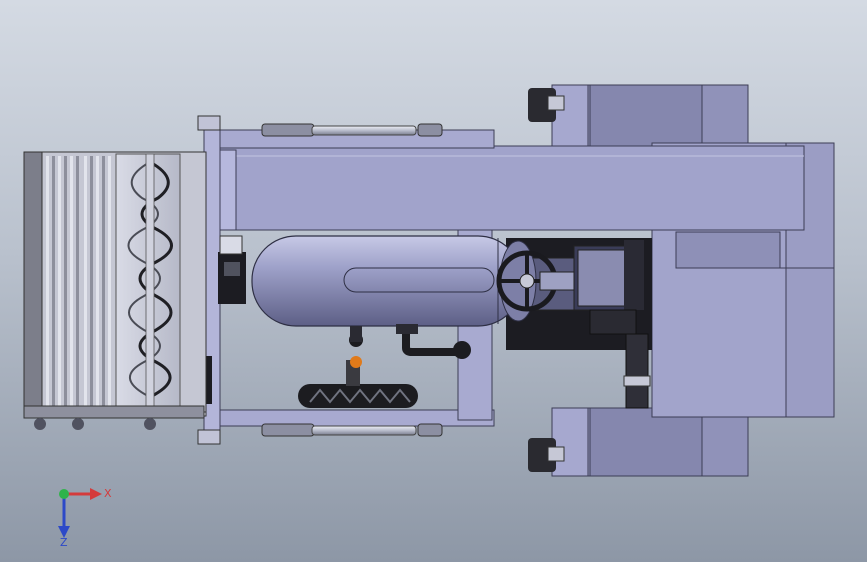 The image size is (867, 562). Describe the element at coordinates (394, 281) in the screenshot. I see `fuel-tank` at that location.